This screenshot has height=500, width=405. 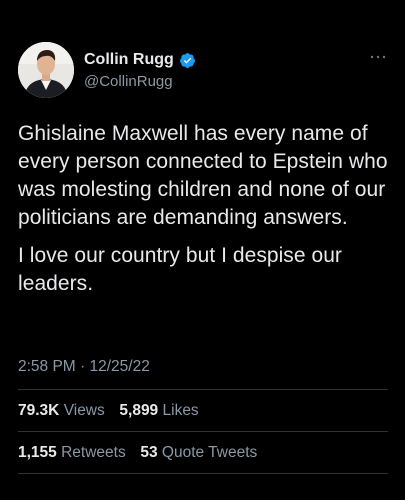 What do you see at coordinates (187, 60) in the screenshot?
I see `verified-badge-icon` at bounding box center [187, 60].